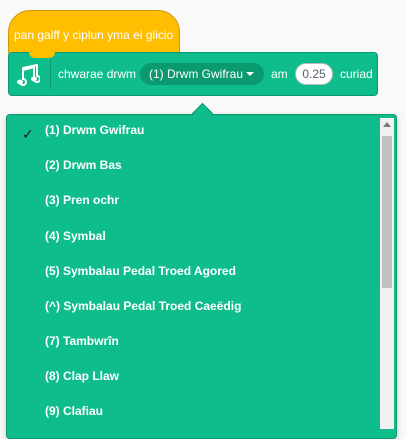  I want to click on menu-item-hand-clap: (8) Clap Llaw, so click(82, 376).